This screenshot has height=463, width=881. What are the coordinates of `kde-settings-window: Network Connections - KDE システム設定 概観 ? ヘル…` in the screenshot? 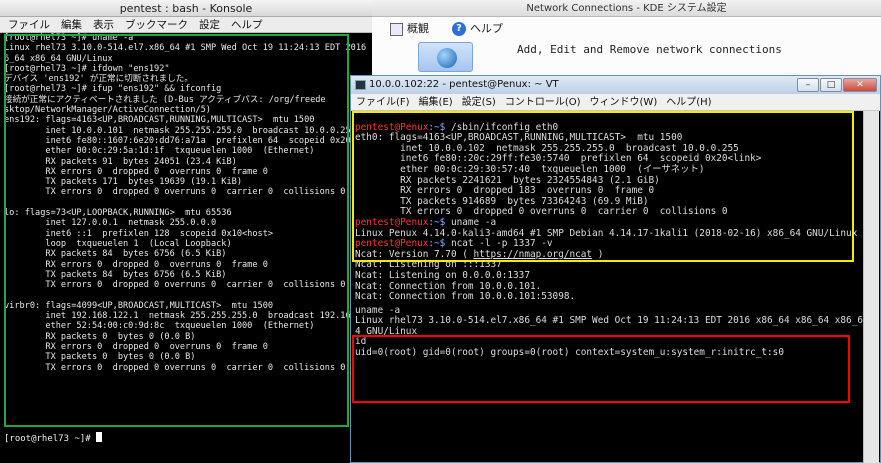 It's located at (626, 37).